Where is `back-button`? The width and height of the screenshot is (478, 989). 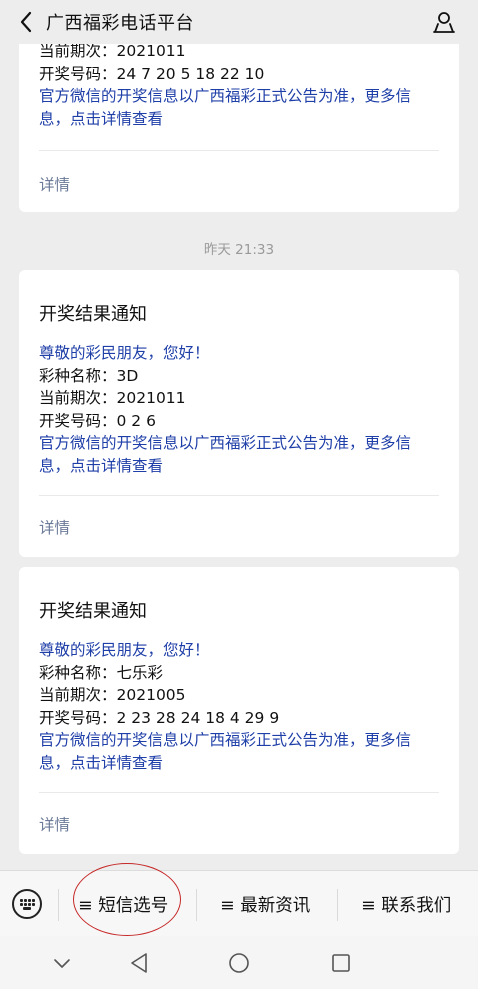
back-button is located at coordinates (26, 22).